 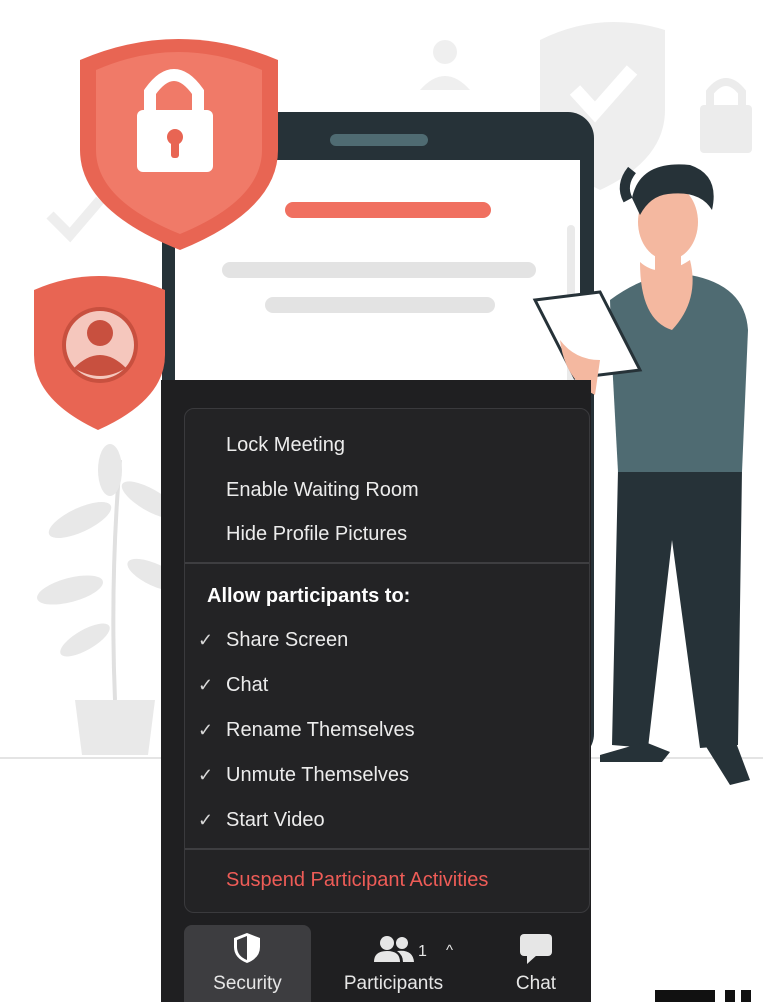 What do you see at coordinates (393, 963) in the screenshot?
I see `participants-button: 1 ^ Participants` at bounding box center [393, 963].